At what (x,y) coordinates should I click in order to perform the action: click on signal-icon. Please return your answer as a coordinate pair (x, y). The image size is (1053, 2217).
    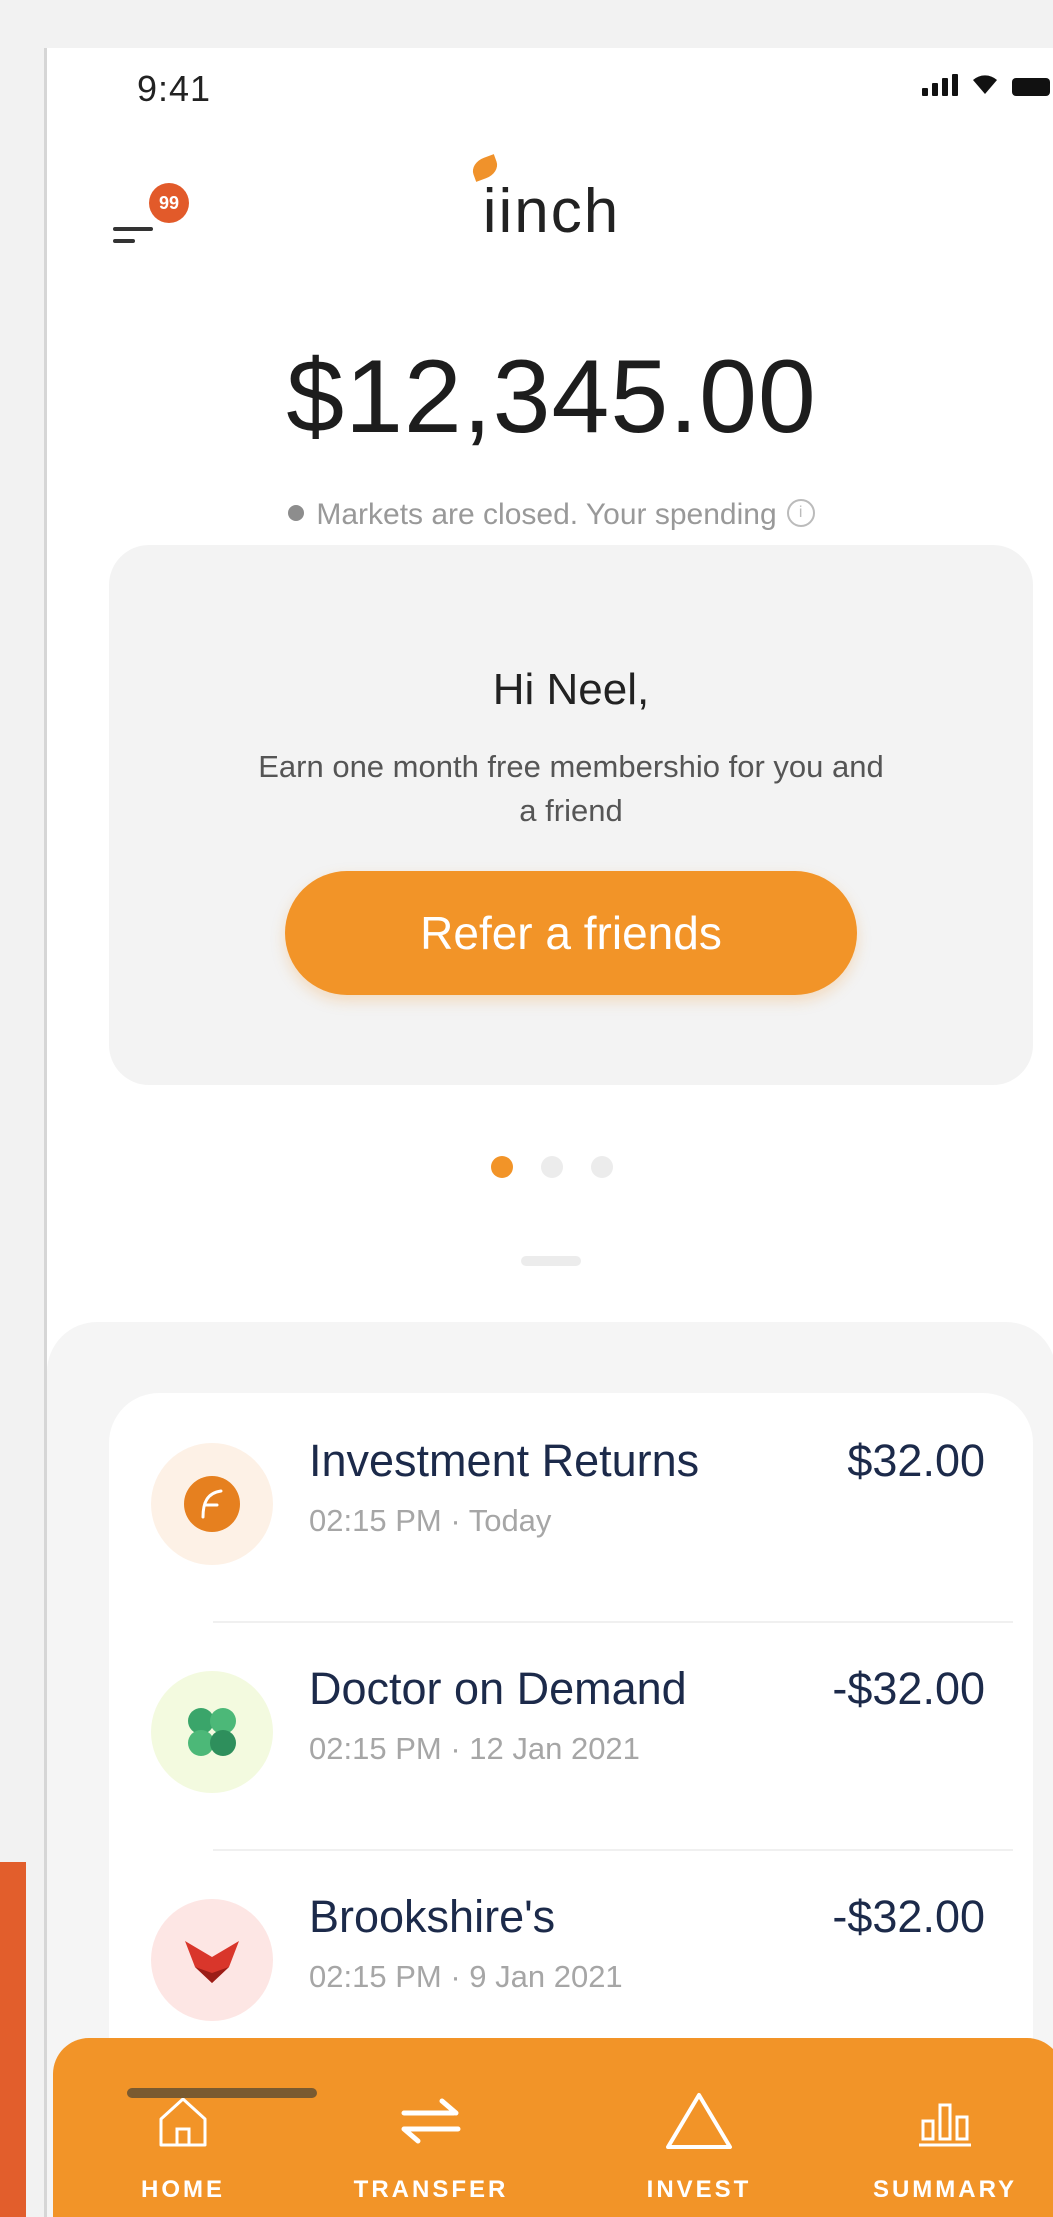
    Looking at the image, I should click on (940, 85).